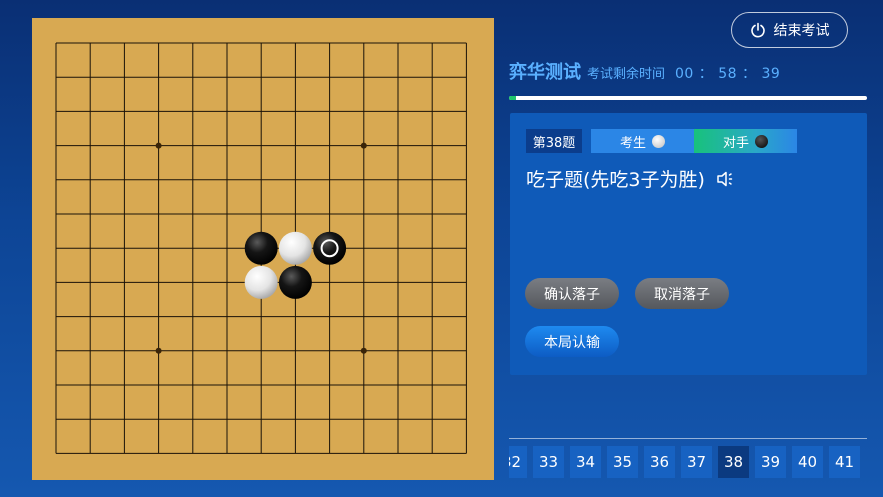 The width and height of the screenshot is (883, 497). I want to click on question-row: 吃子题(先吃3子为胜), so click(630, 178).